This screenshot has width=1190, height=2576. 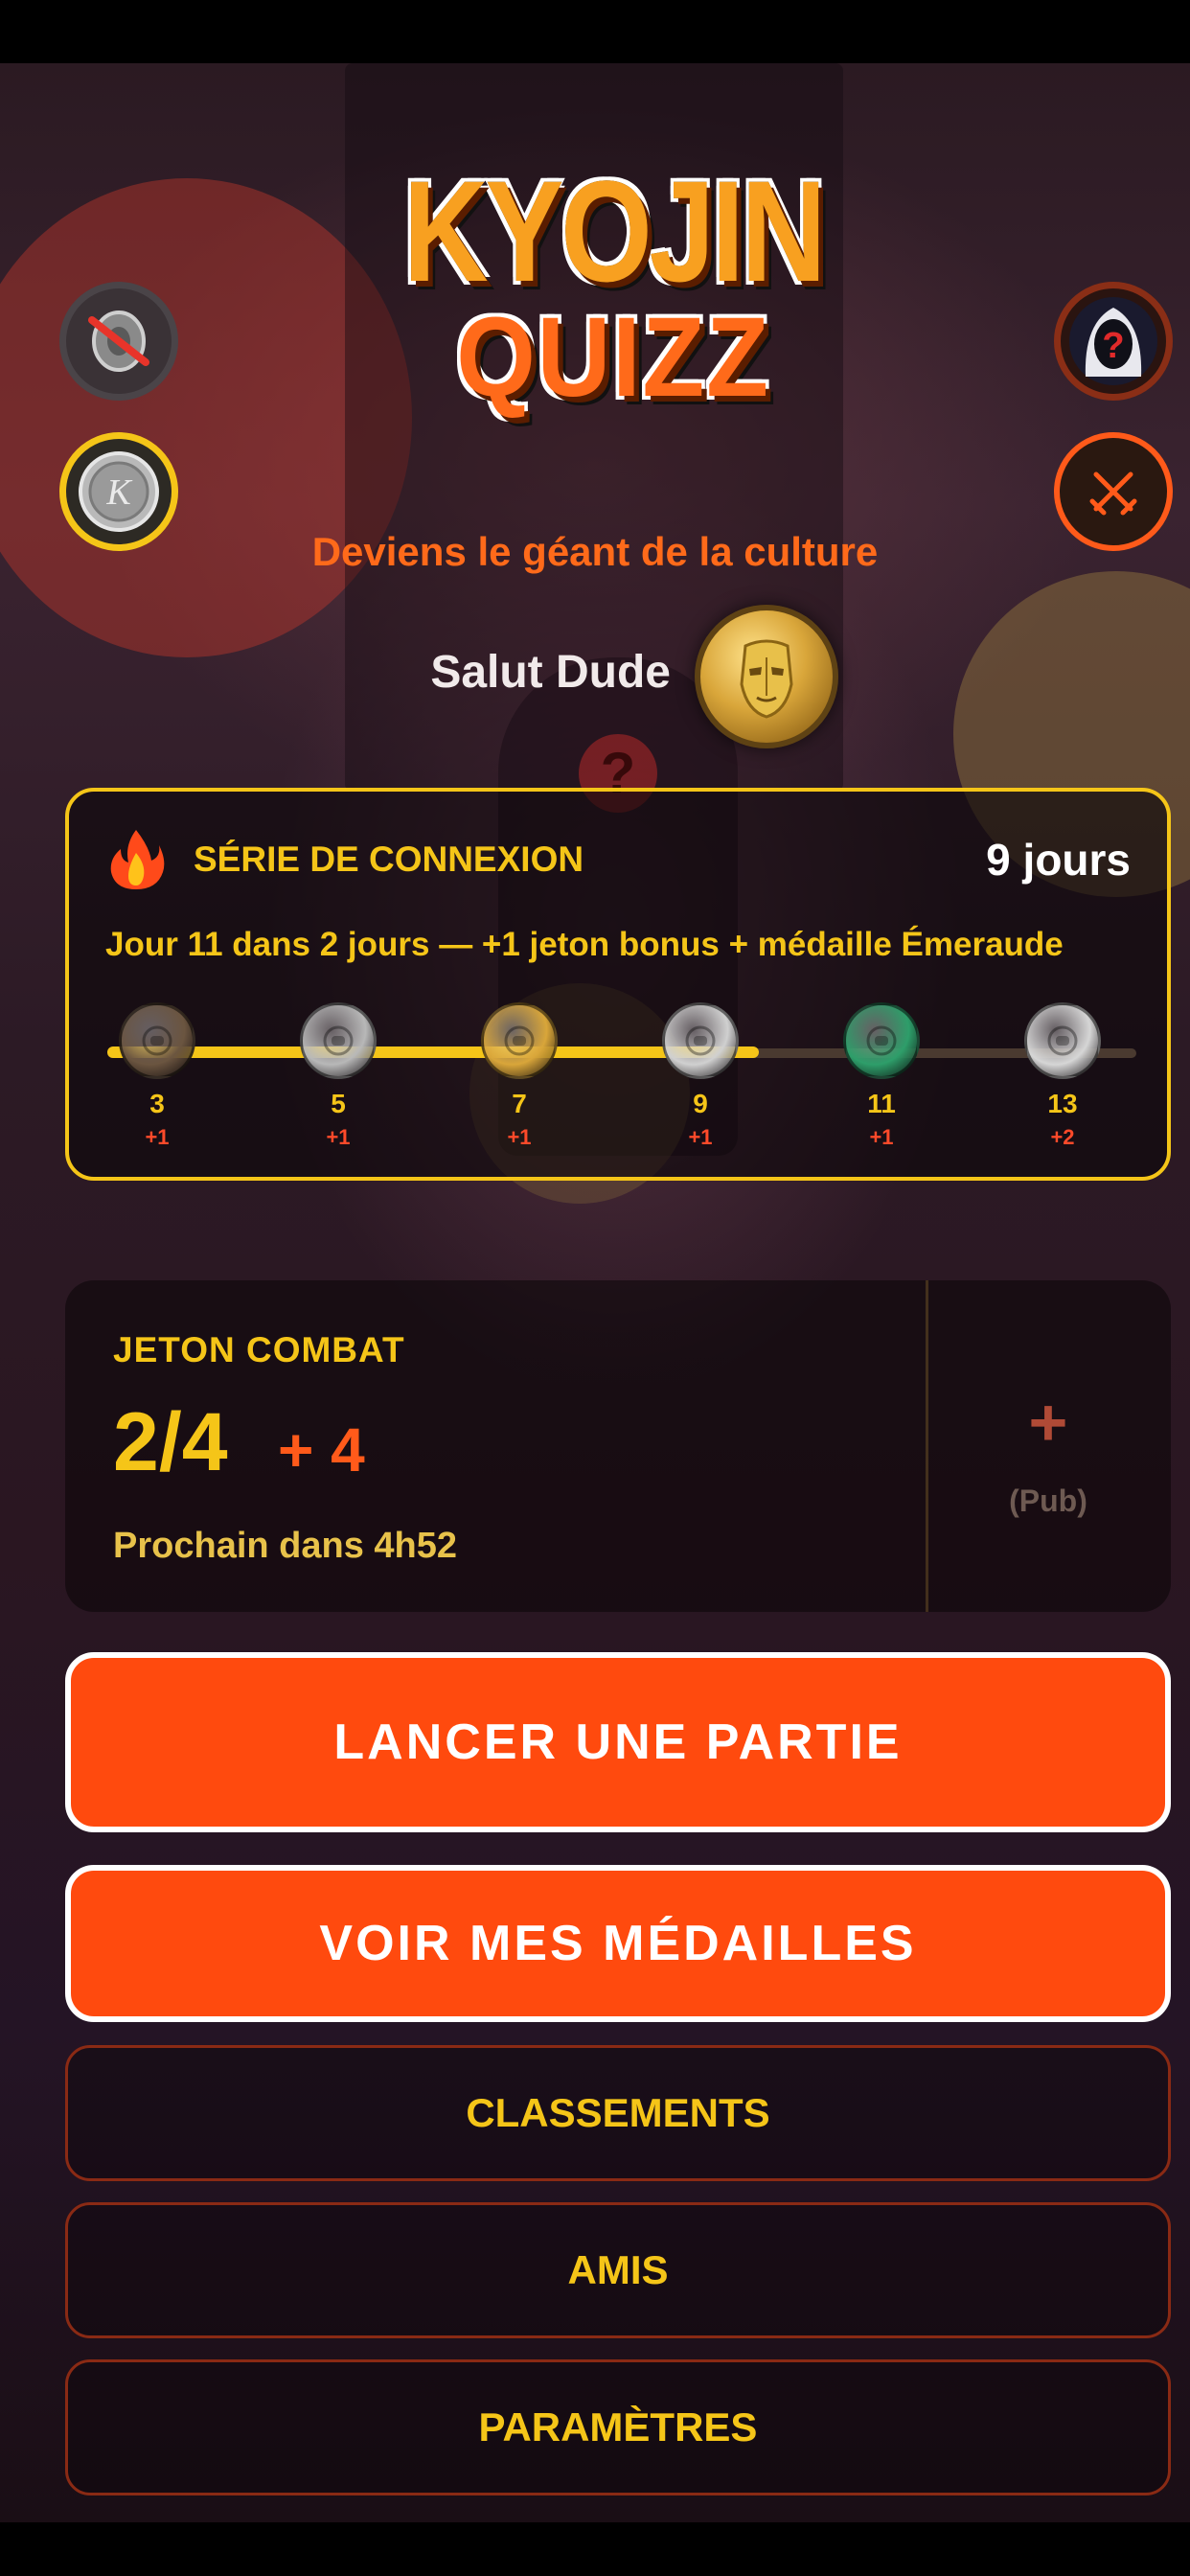 I want to click on profile-medal, so click(x=766, y=676).